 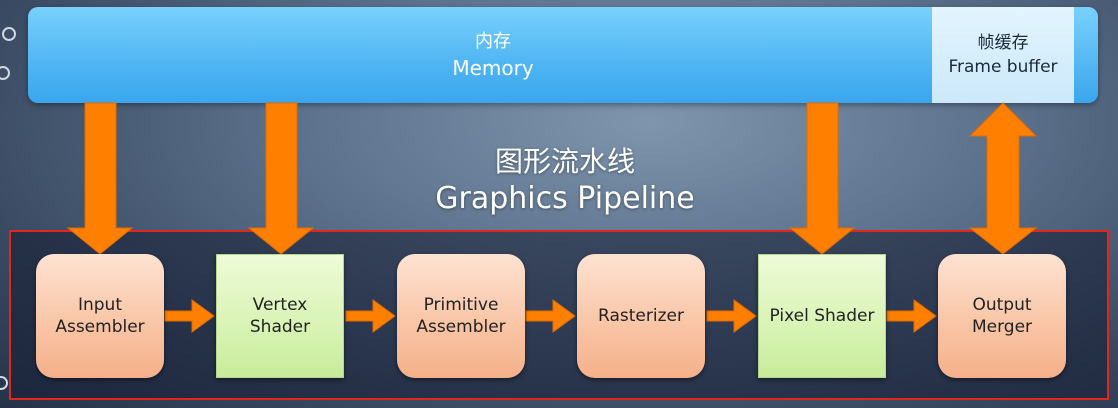 I want to click on stage-rasterizer: Rasterizer, so click(x=641, y=316).